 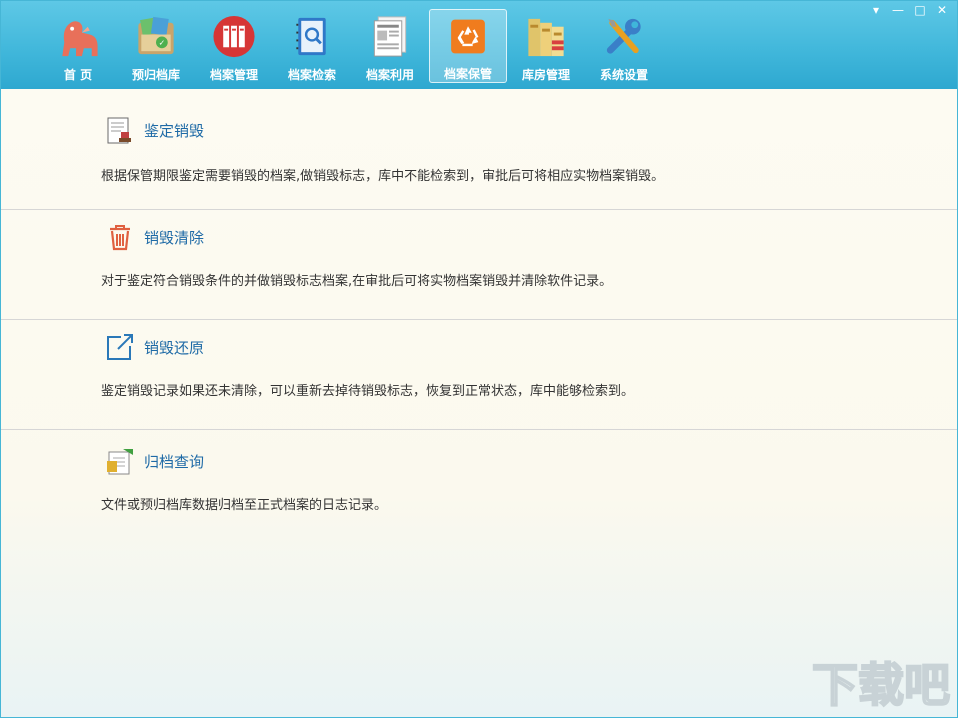 I want to click on section-header: 销毁清除, so click(x=154, y=237).